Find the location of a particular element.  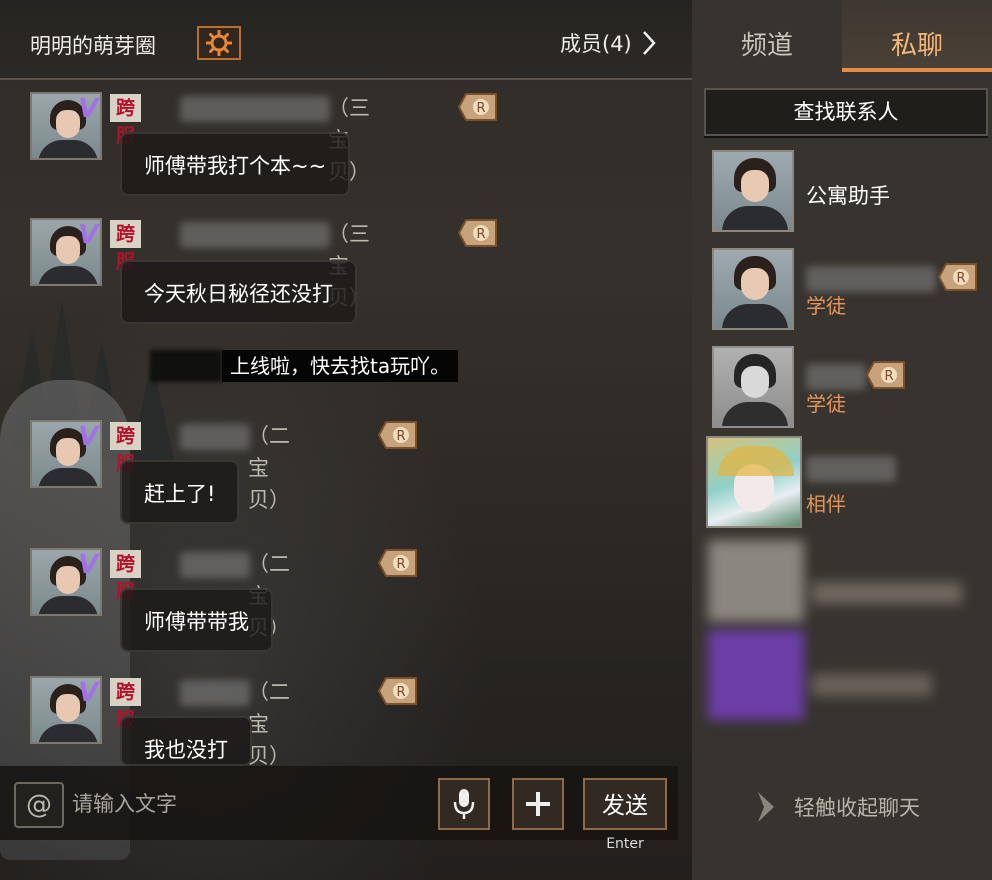

contact-item: 相伴 is located at coordinates (845, 482).